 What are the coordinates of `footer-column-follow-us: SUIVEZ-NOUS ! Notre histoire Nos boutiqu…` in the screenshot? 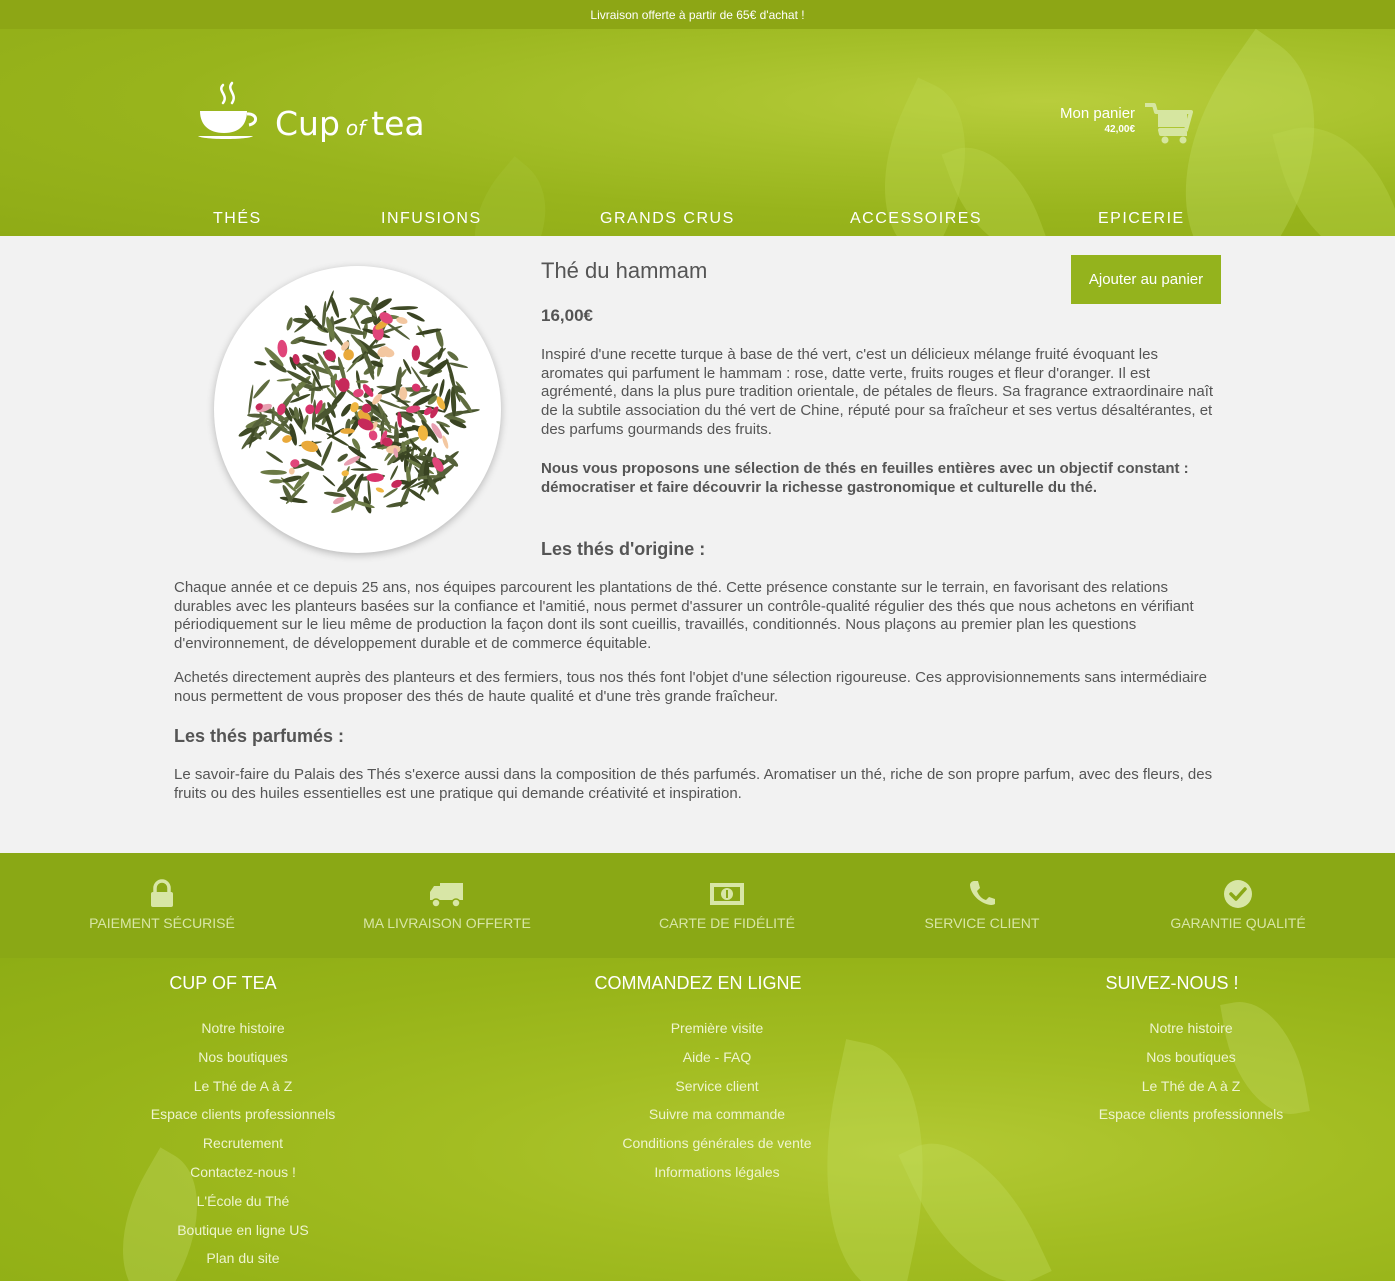 It's located at (1172, 1043).